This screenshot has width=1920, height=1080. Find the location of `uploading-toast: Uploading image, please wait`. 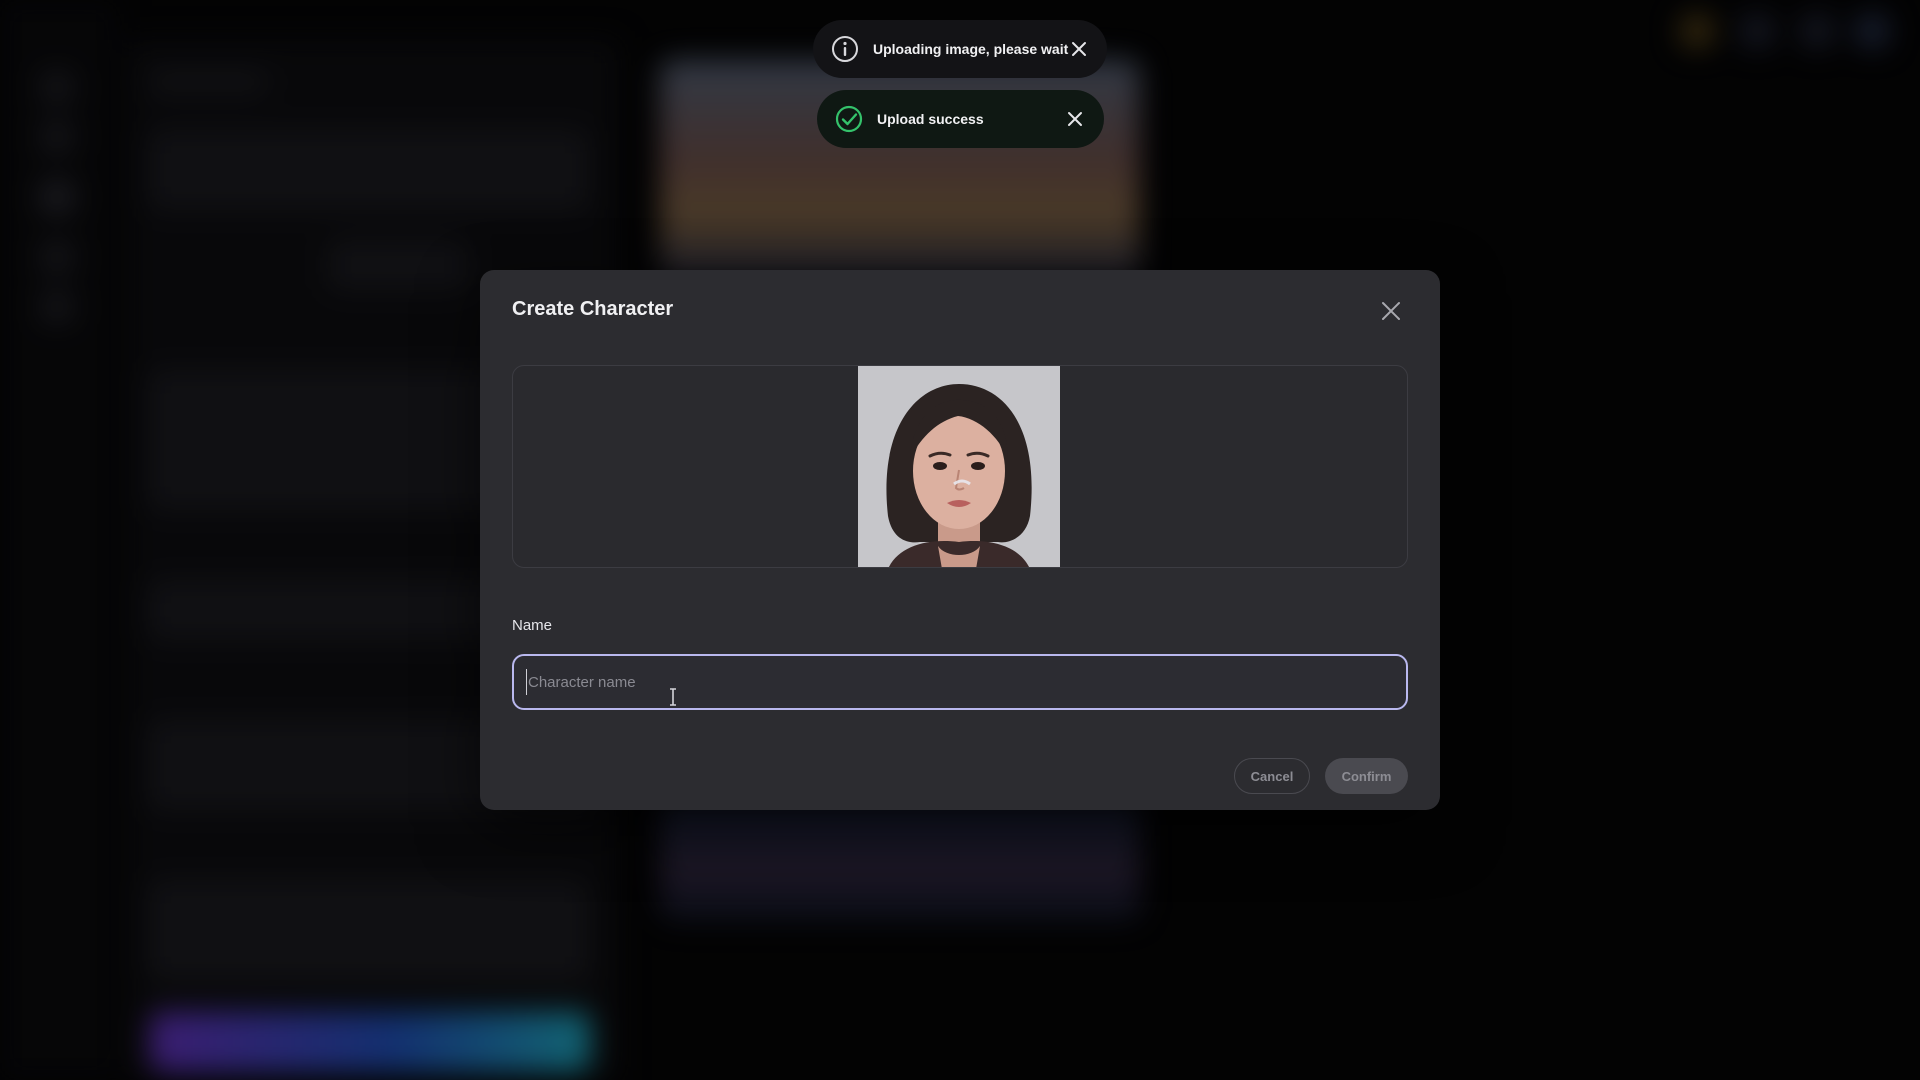

uploading-toast: Uploading image, please wait is located at coordinates (960, 49).